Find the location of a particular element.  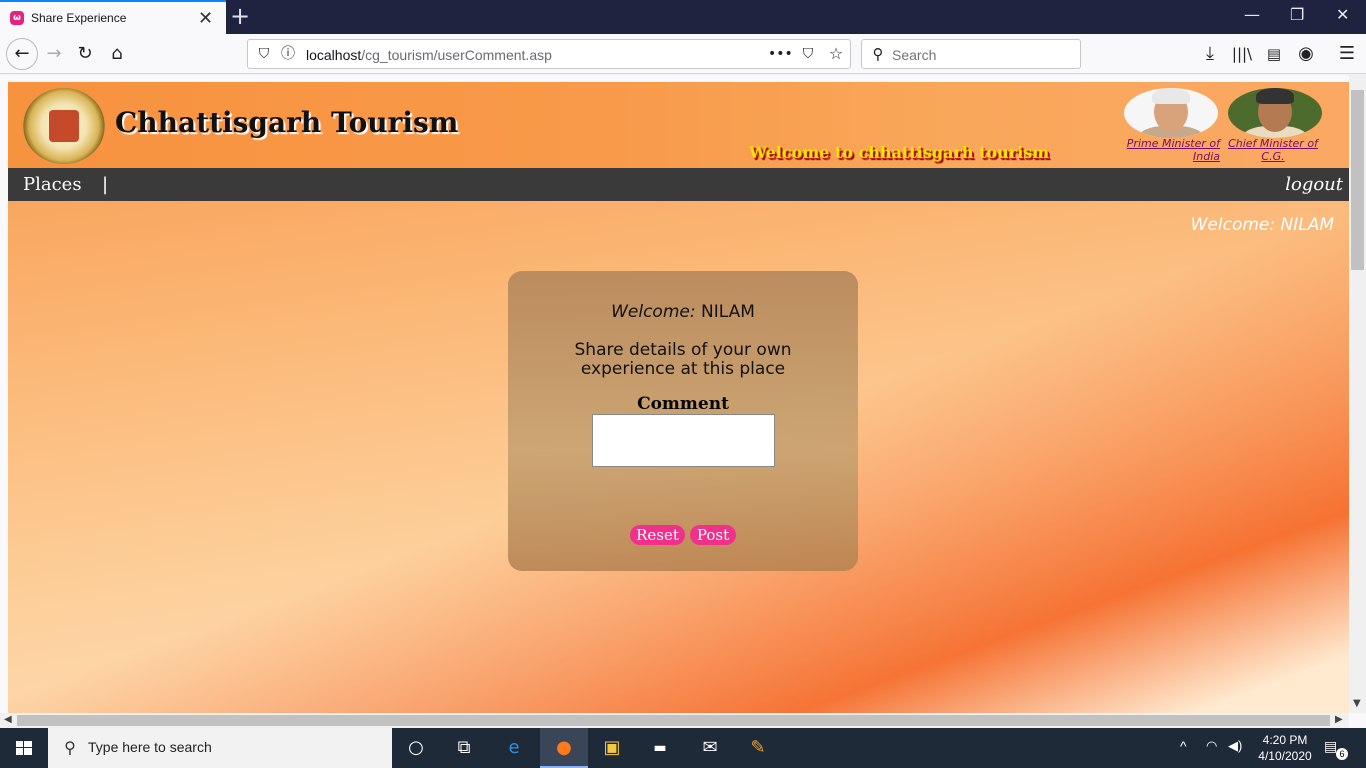

emblem-icon is located at coordinates (64, 126).